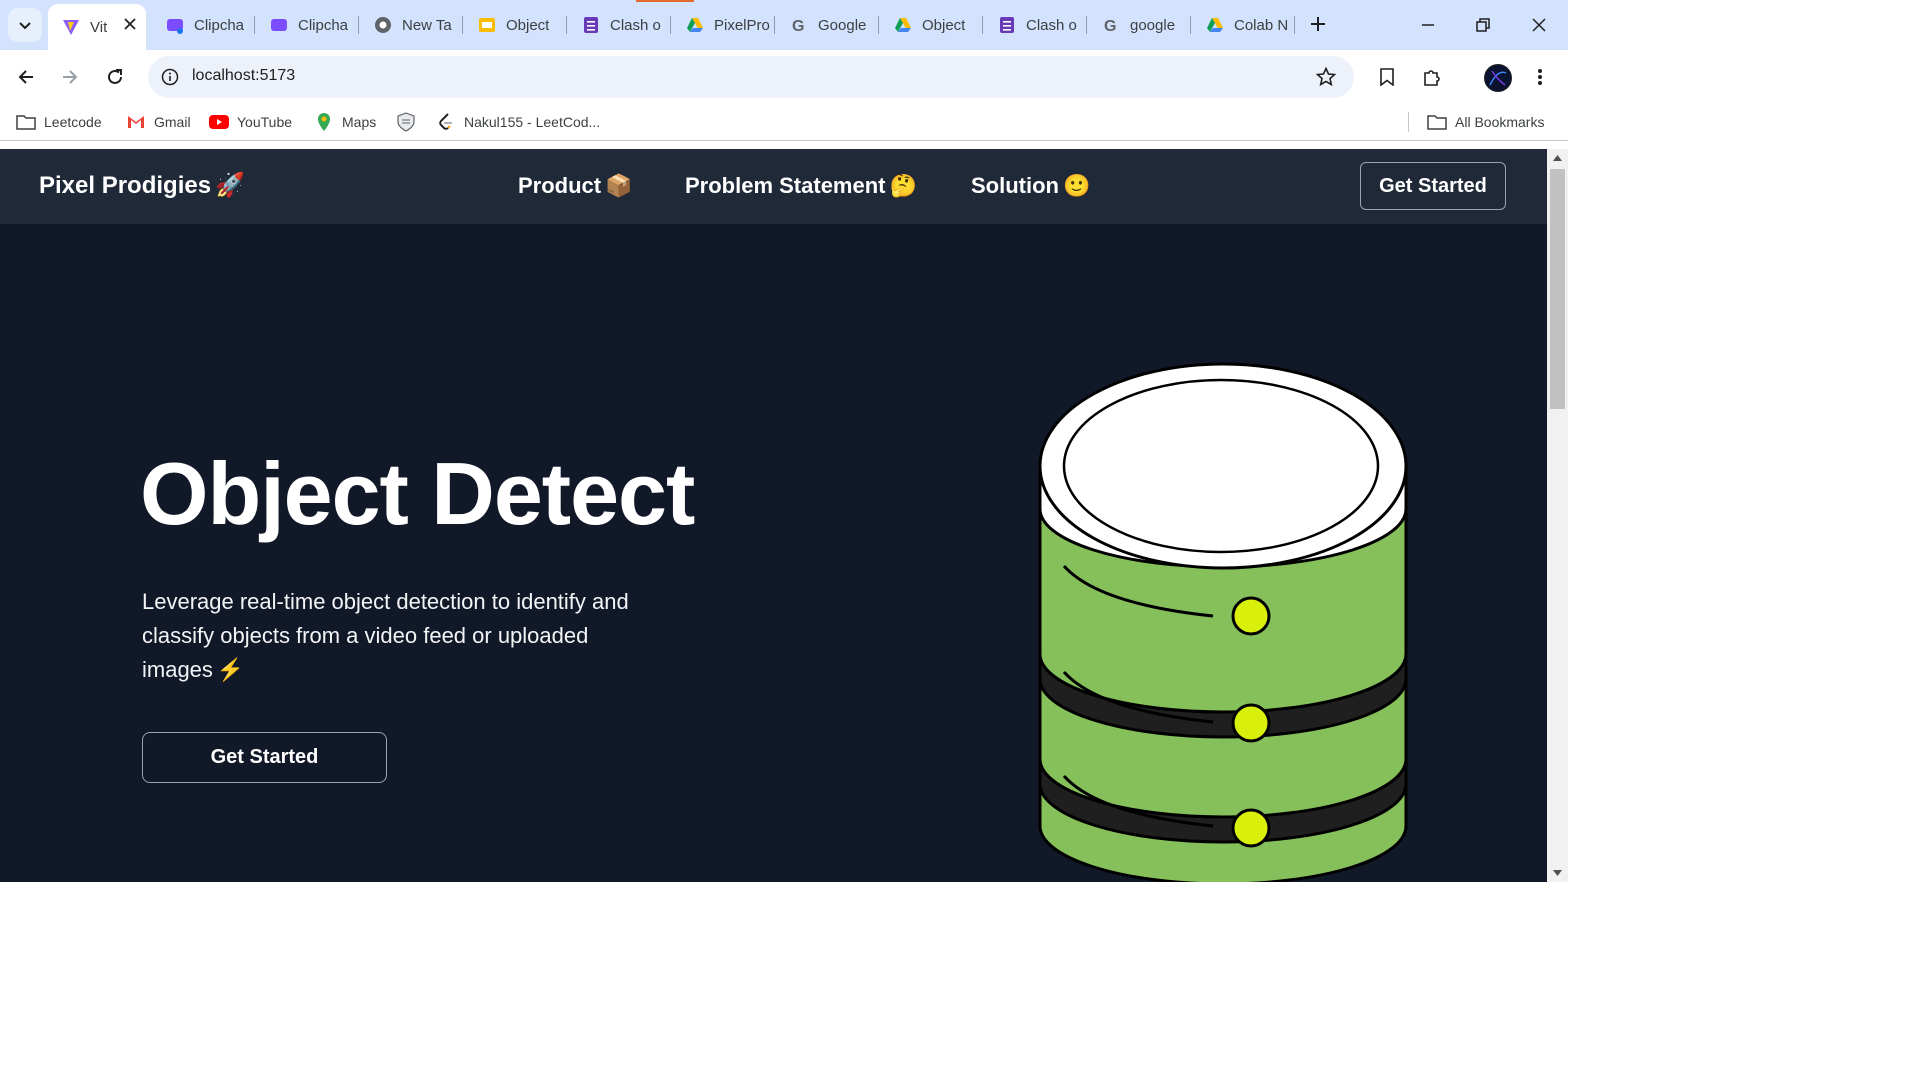  What do you see at coordinates (265, 122) in the screenshot?
I see `bookmark-label: YouTube` at bounding box center [265, 122].